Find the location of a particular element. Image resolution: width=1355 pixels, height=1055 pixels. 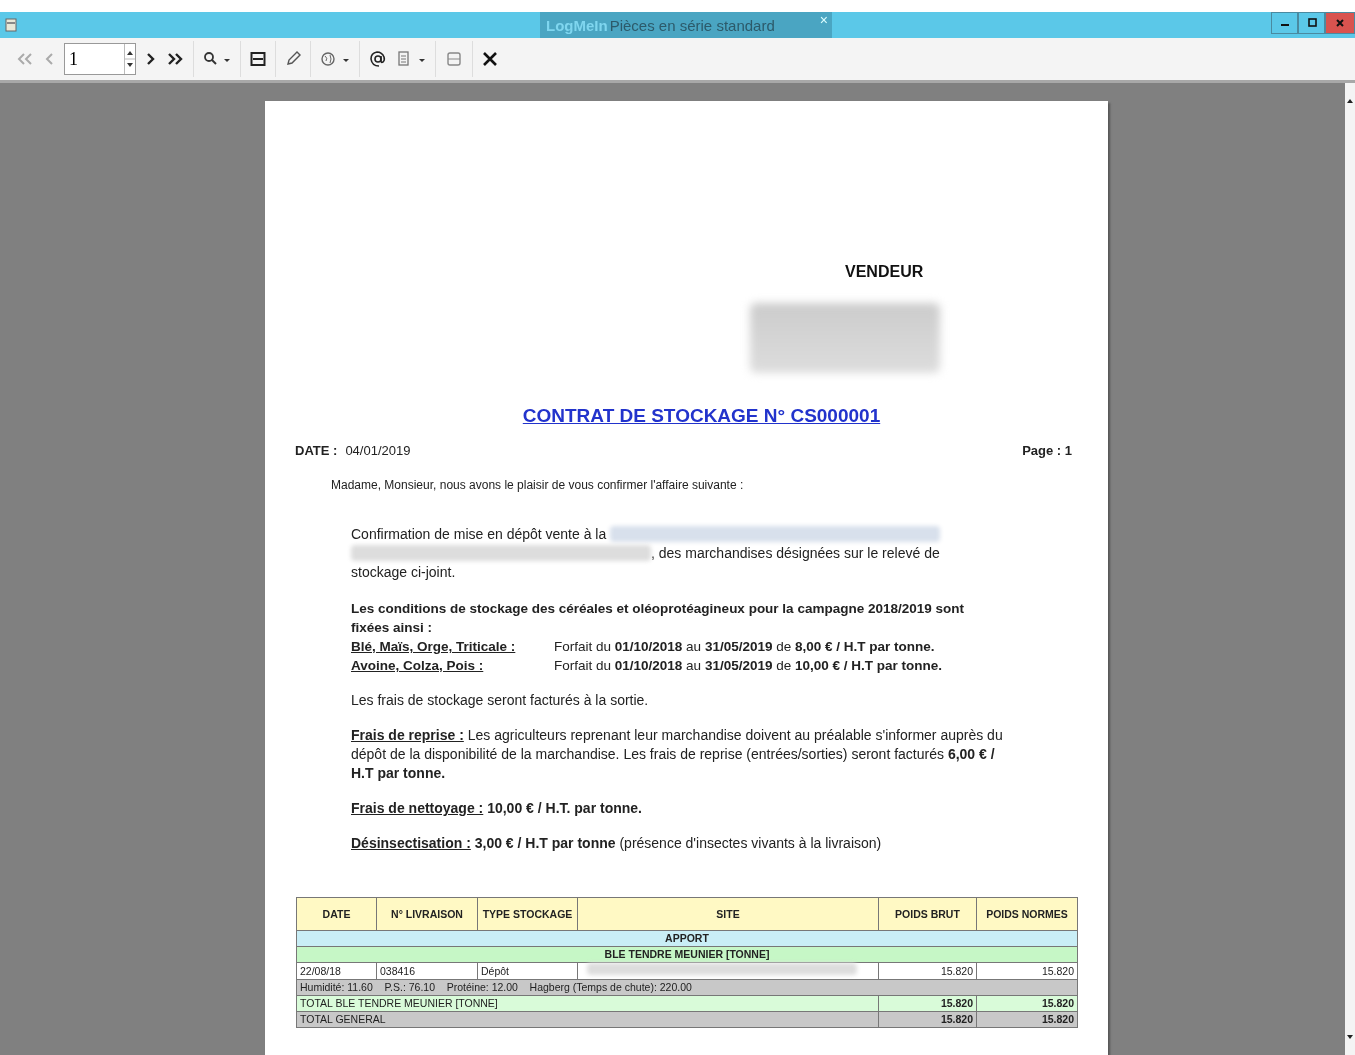

minimize-button is located at coordinates (1284, 23).